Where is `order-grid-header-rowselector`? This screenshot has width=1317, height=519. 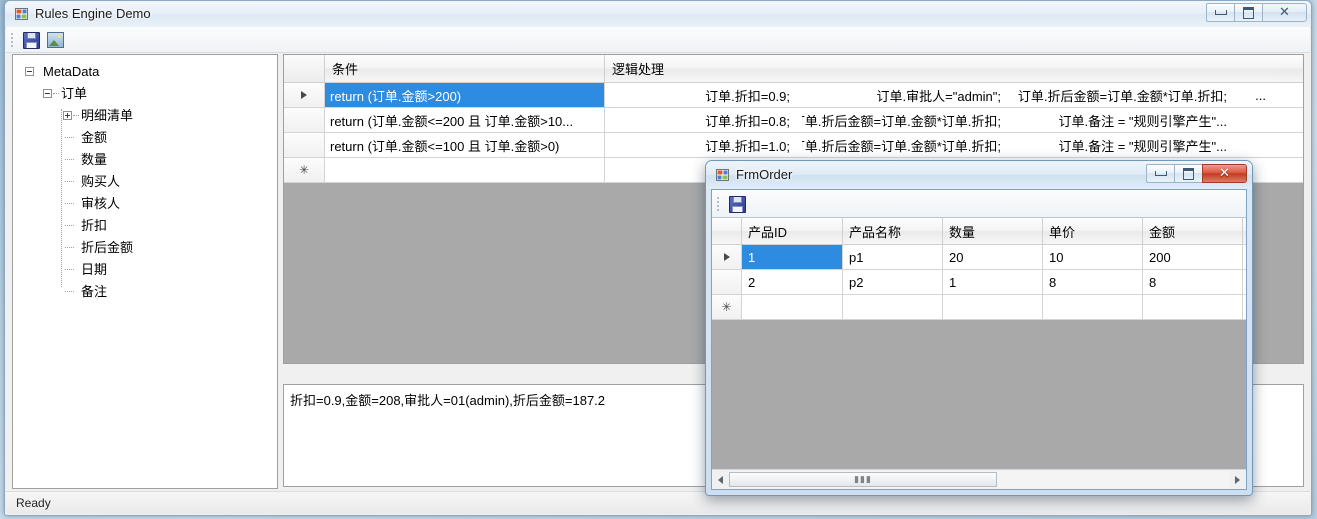 order-grid-header-rowselector is located at coordinates (727, 231).